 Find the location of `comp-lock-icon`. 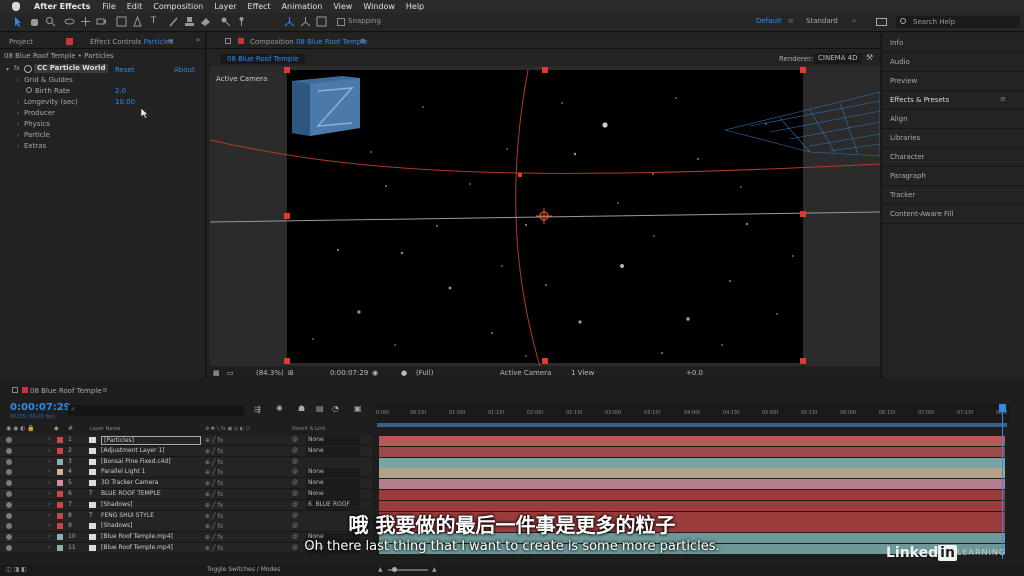

comp-lock-icon is located at coordinates (228, 41).